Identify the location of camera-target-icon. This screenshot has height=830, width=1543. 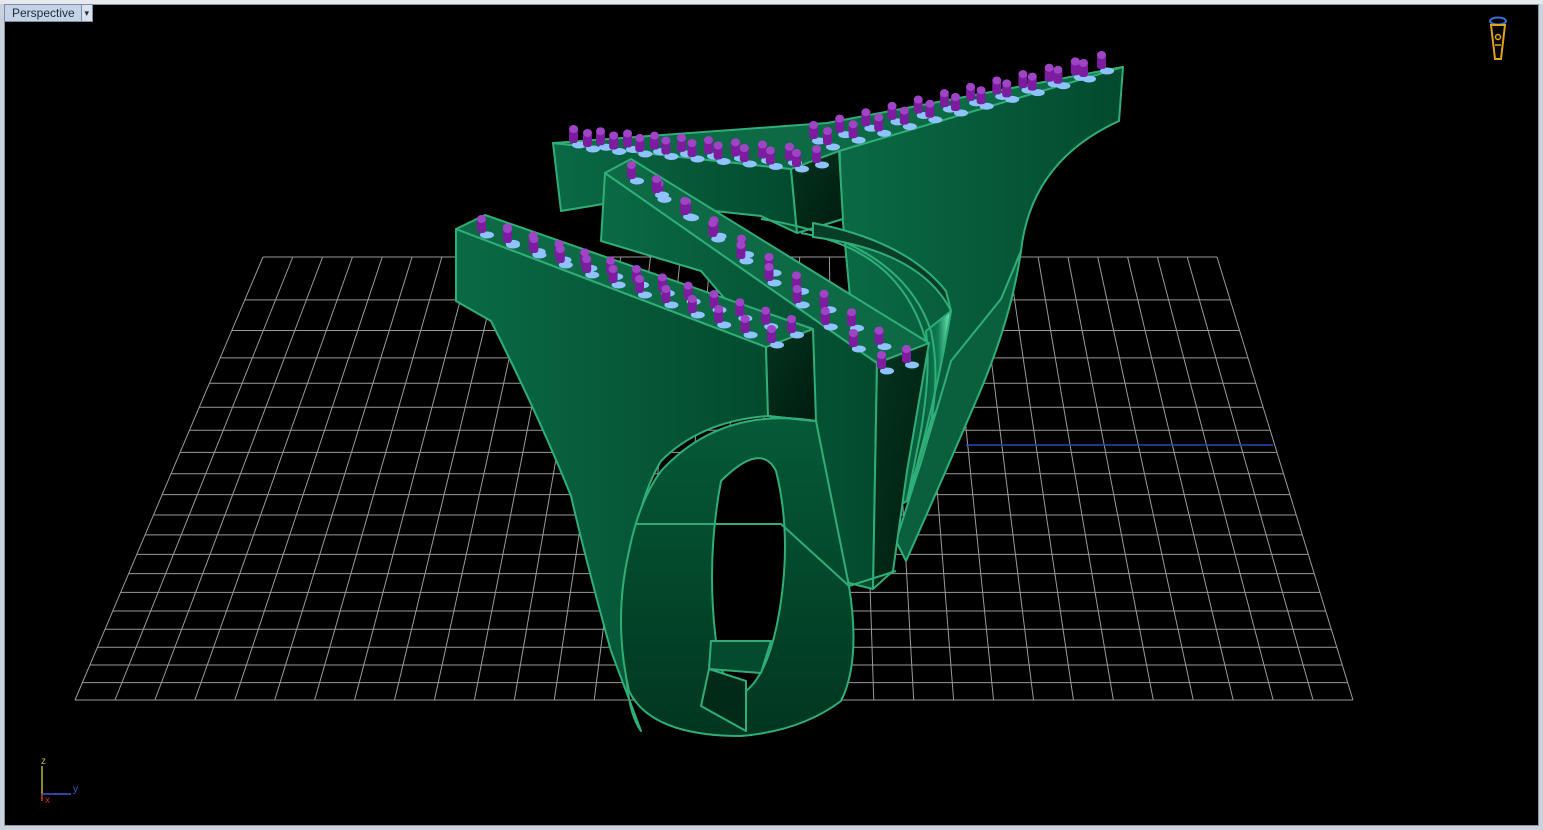
(1498, 38).